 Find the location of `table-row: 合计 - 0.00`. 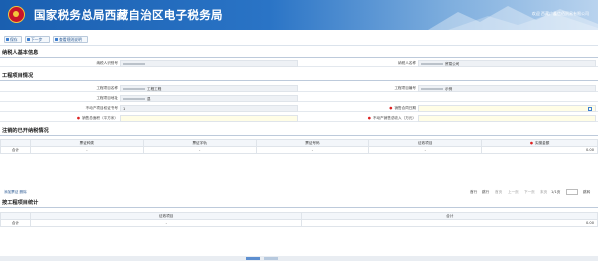

table-row: 合计 - 0.00 is located at coordinates (299, 223).